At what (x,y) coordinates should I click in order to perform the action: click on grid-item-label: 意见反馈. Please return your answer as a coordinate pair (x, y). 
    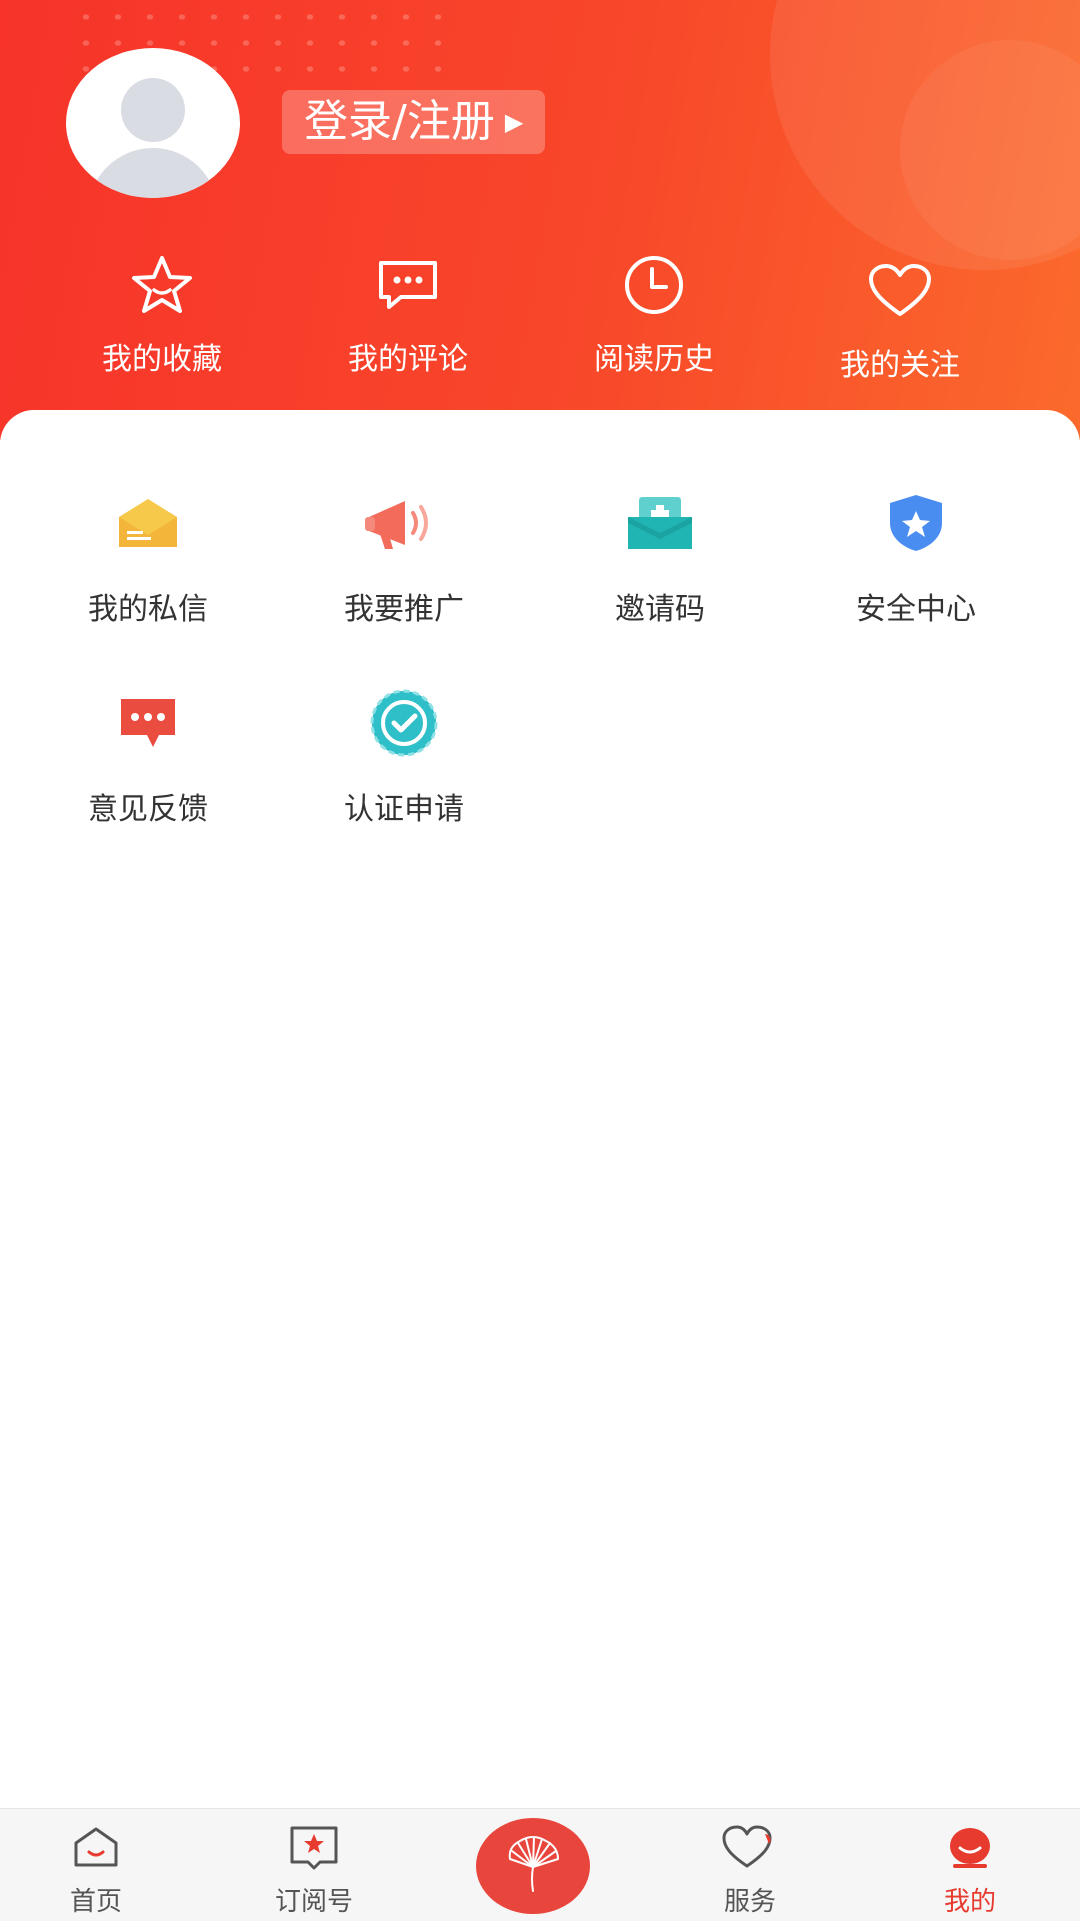
    Looking at the image, I should click on (148, 809).